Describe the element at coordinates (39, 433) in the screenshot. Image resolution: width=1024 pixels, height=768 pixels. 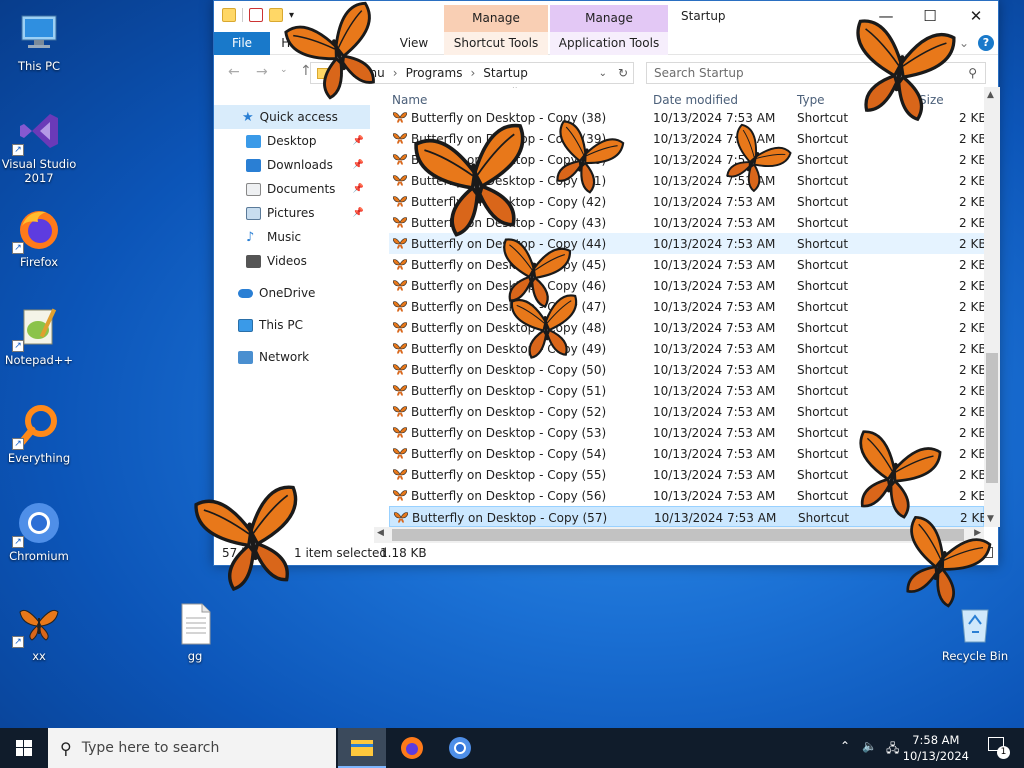
I see `desktop-icon-everything: ↗ Everything` at that location.